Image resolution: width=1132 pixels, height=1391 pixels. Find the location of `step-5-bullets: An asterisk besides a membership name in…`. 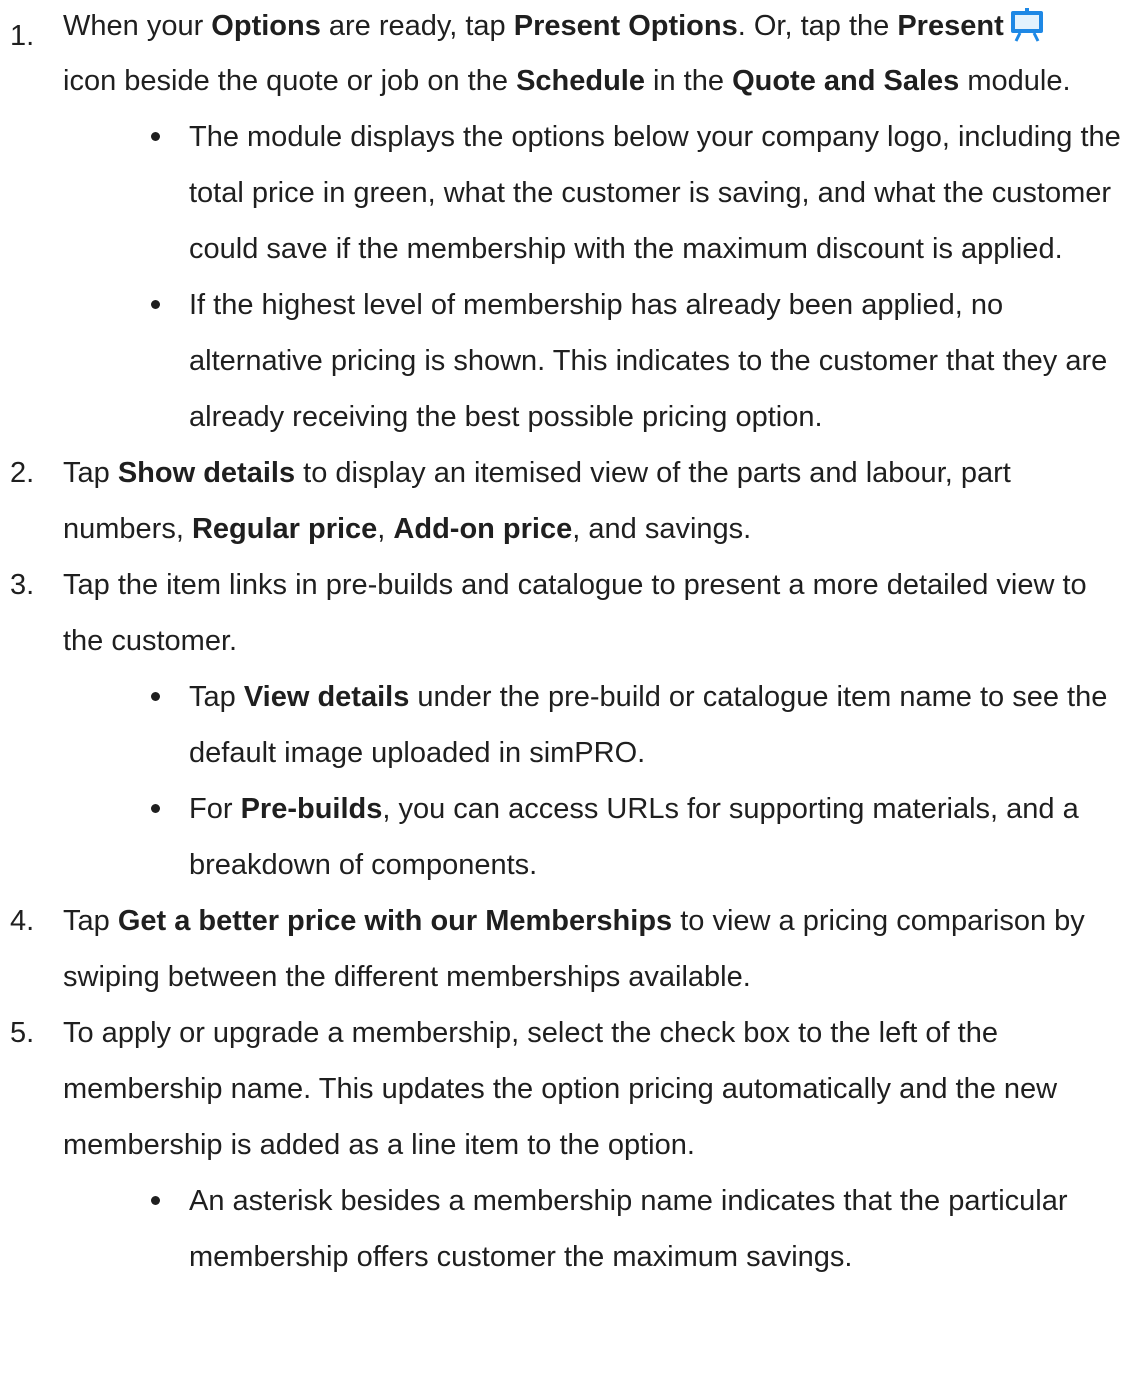

step-5-bullets: An asterisk besides a membership name in… is located at coordinates (592, 1229).